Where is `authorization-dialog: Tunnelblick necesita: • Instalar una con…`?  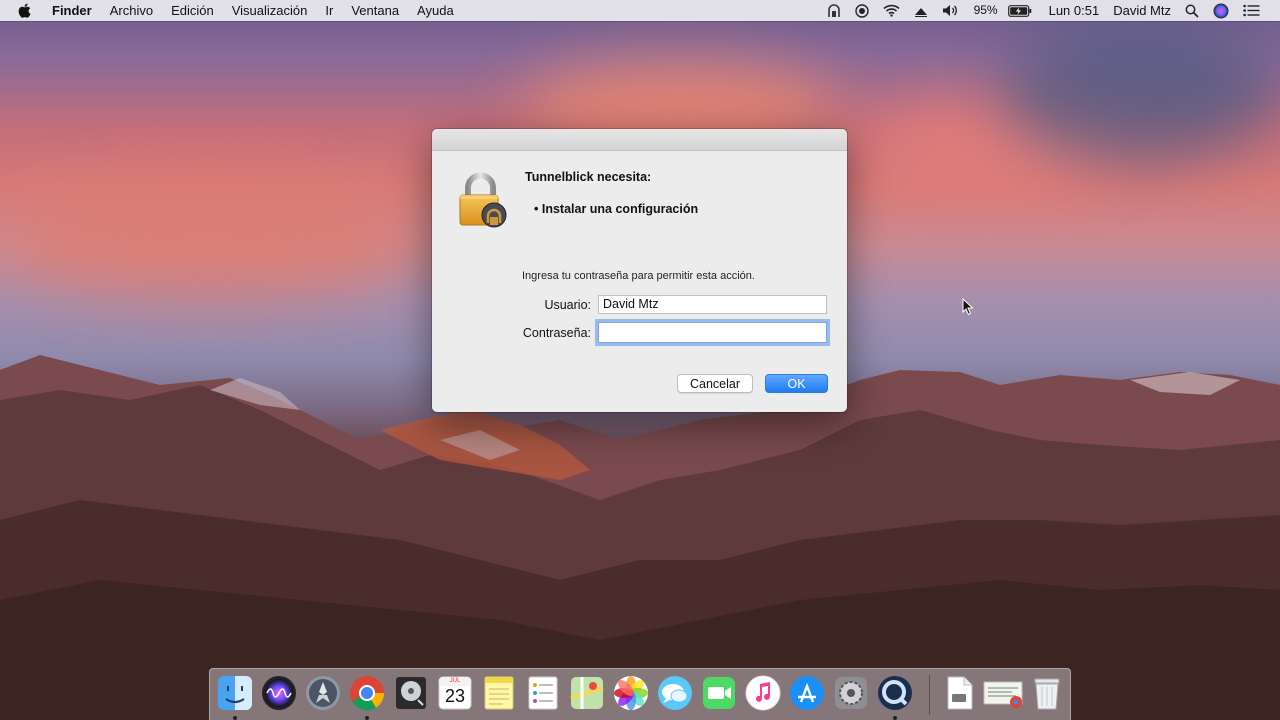 authorization-dialog: Tunnelblick necesita: • Instalar una con… is located at coordinates (639, 270).